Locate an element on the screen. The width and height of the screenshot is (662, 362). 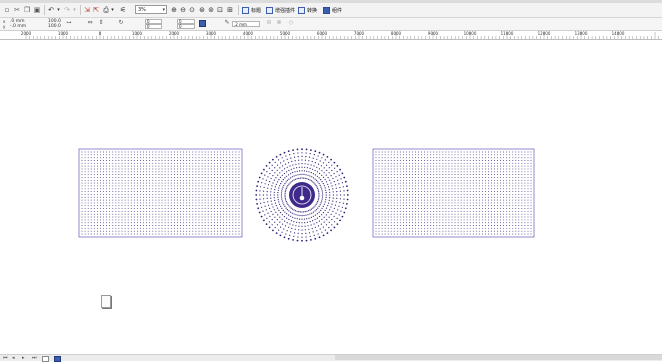
zoom-out-icon: ⊖ is located at coordinates (183, 10).